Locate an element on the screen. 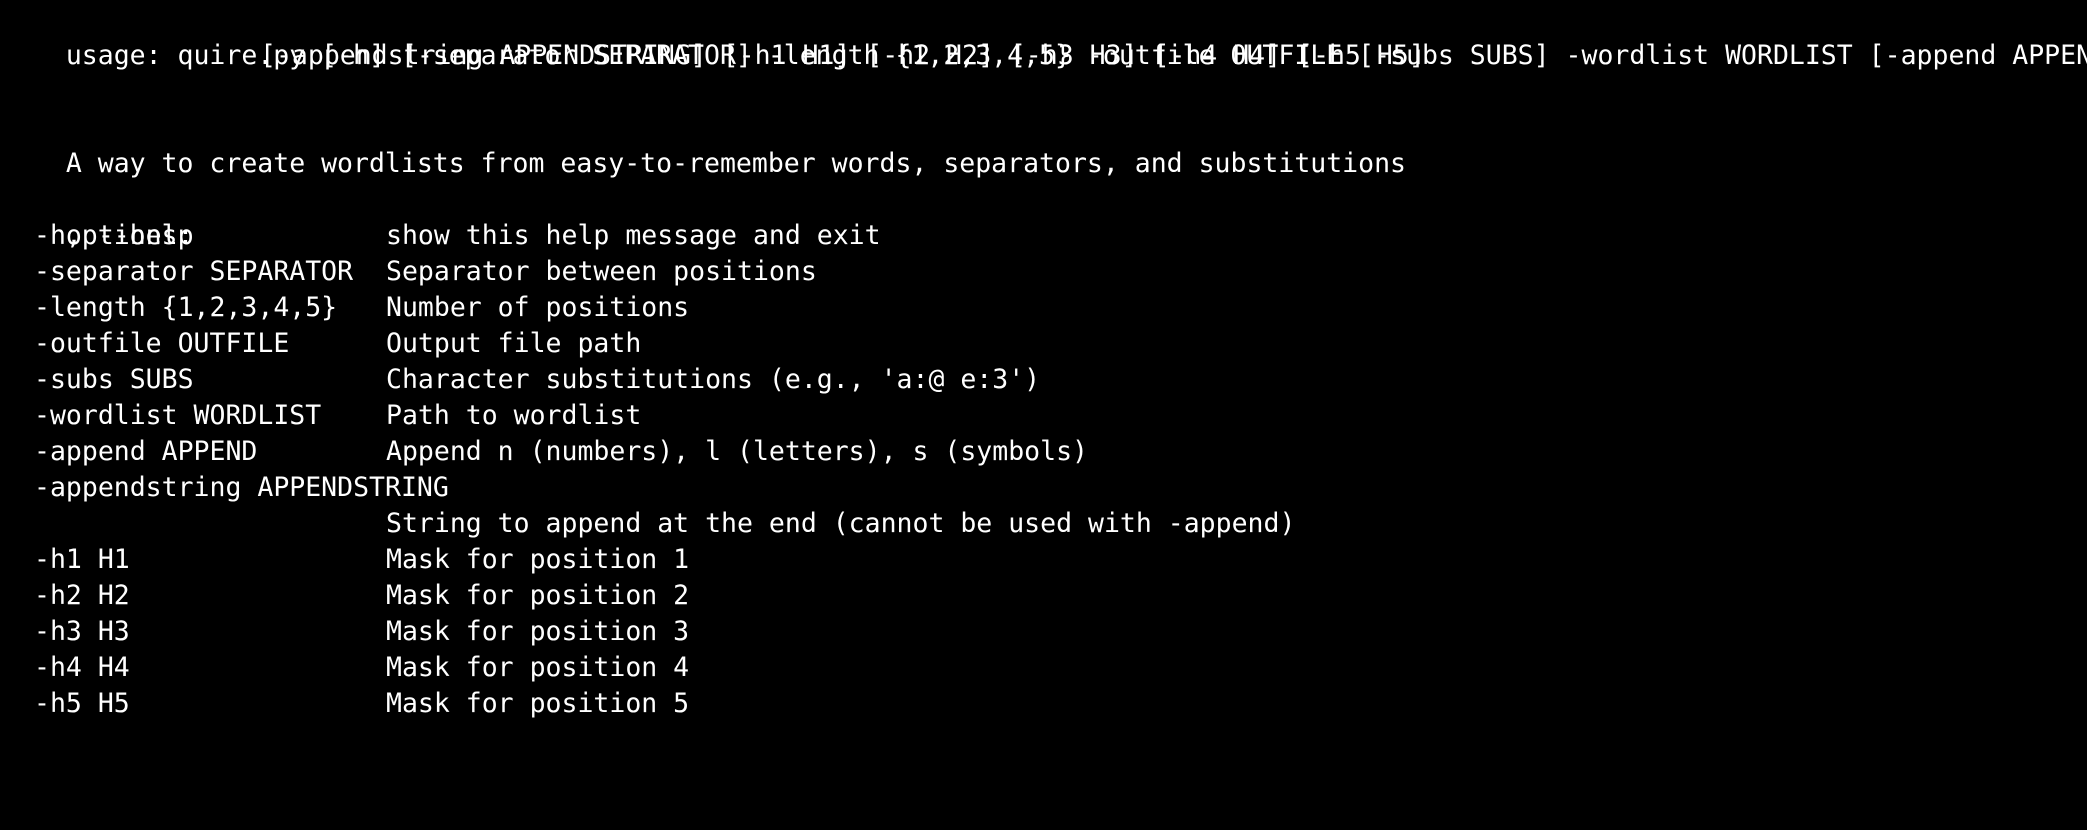  option-row-length: -length {1,2,3,4,5} Number of positions is located at coordinates (1044, 308).